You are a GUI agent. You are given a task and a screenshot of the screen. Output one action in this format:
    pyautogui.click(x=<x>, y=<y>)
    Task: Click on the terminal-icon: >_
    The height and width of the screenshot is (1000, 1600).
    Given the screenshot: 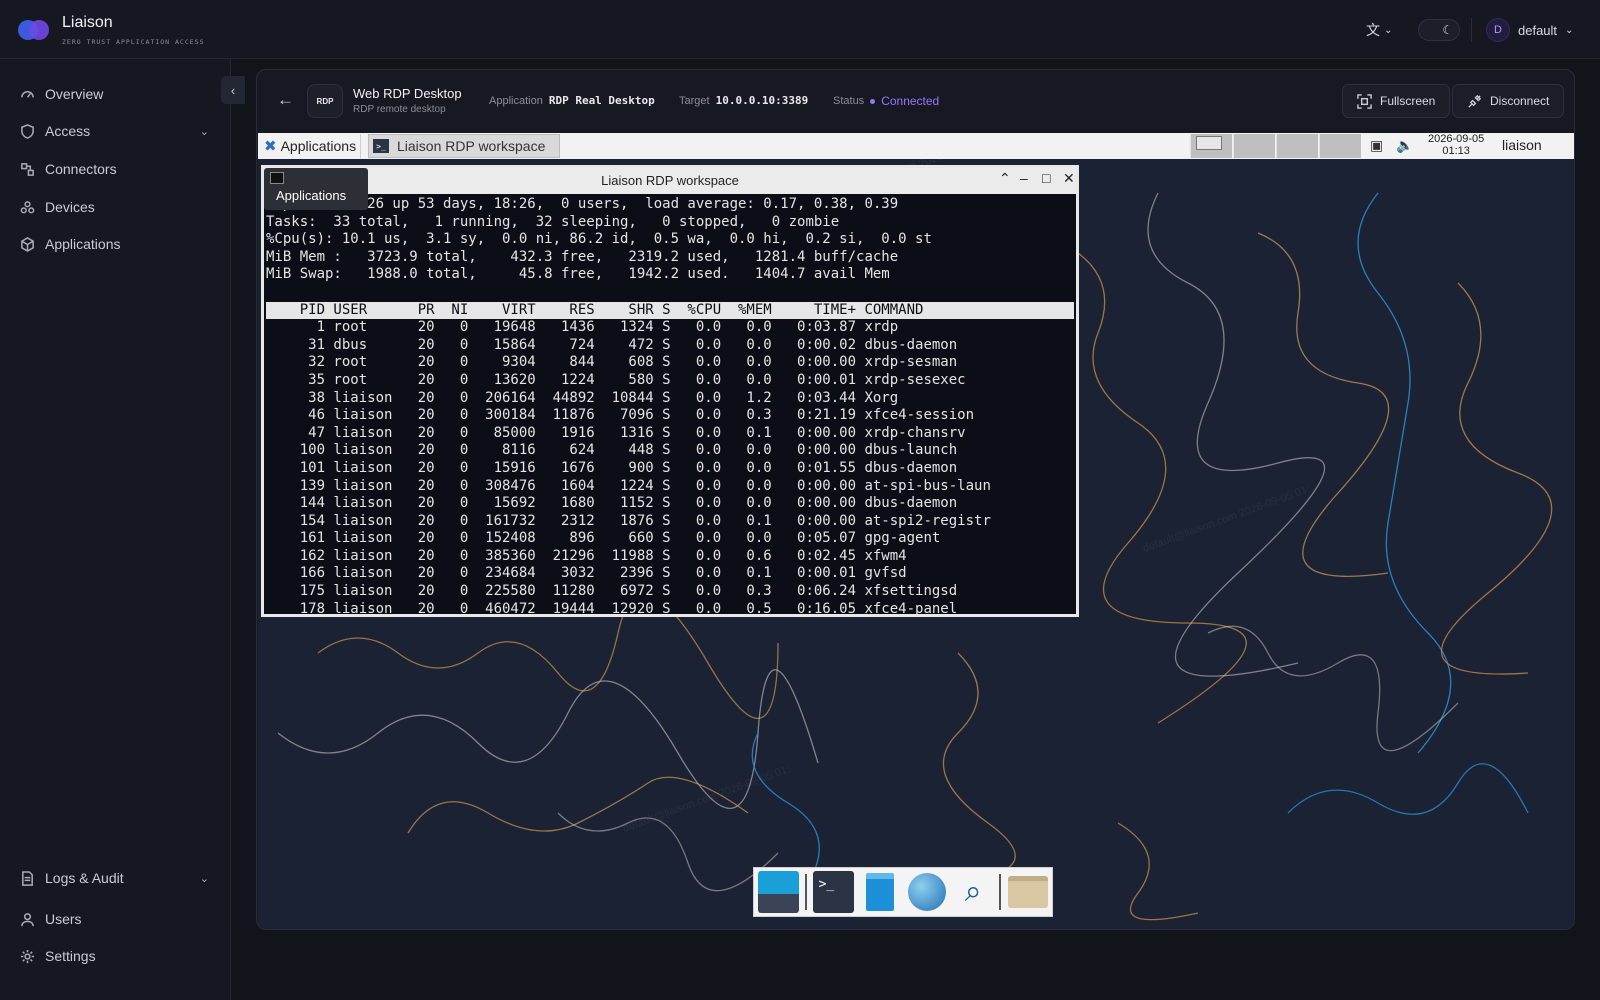 What is the action you would take?
    pyautogui.click(x=833, y=892)
    